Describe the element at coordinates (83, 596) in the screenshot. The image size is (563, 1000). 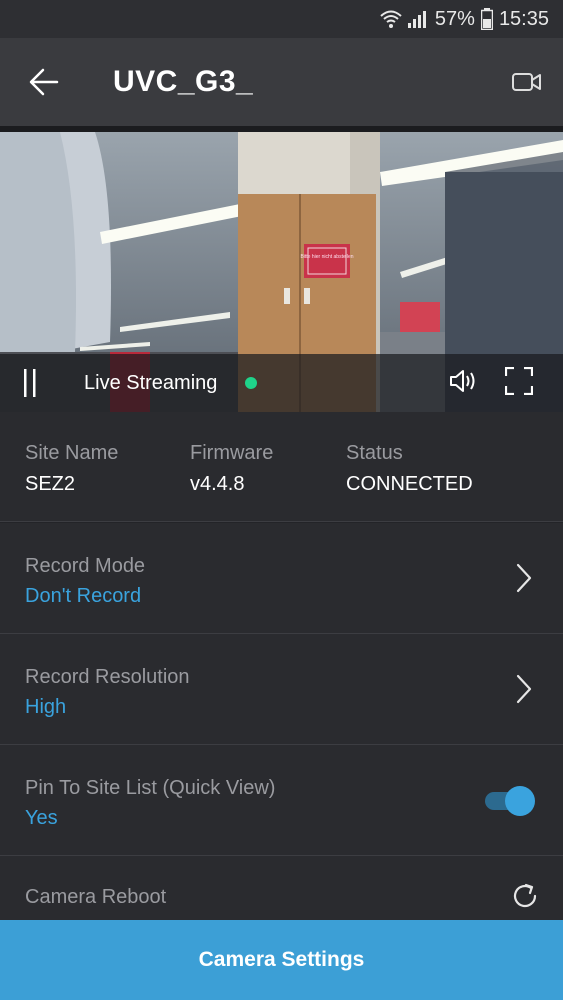
I see `record-mode-value: Don't Record` at that location.